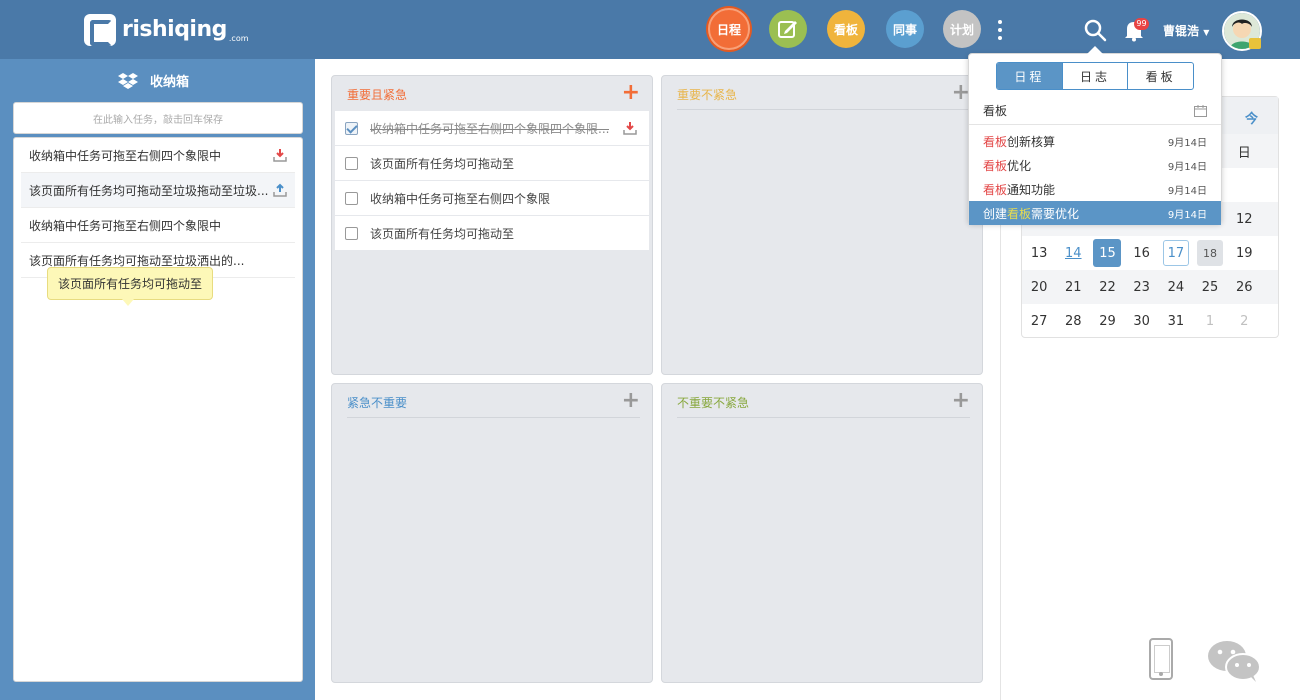 The image size is (1300, 700). I want to click on inbox-item-text: 收纳箱中任务可拖至右侧四个象限中, so click(125, 155).